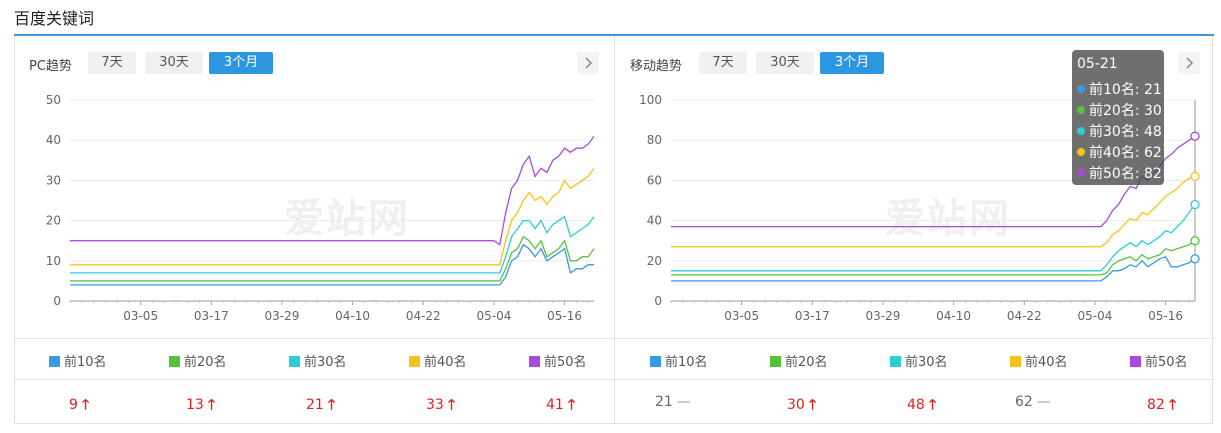  I want to click on tooltip-row: 前20名: 30, so click(1119, 110).